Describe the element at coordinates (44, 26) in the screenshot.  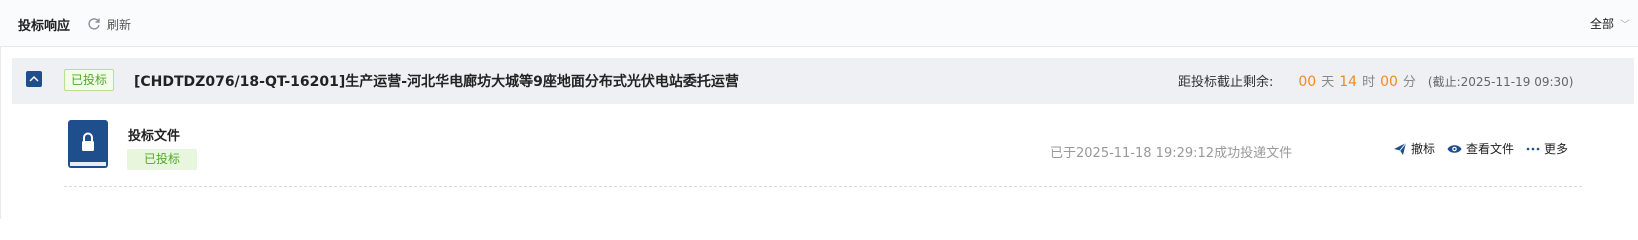
I see `page-title: 投标响应` at that location.